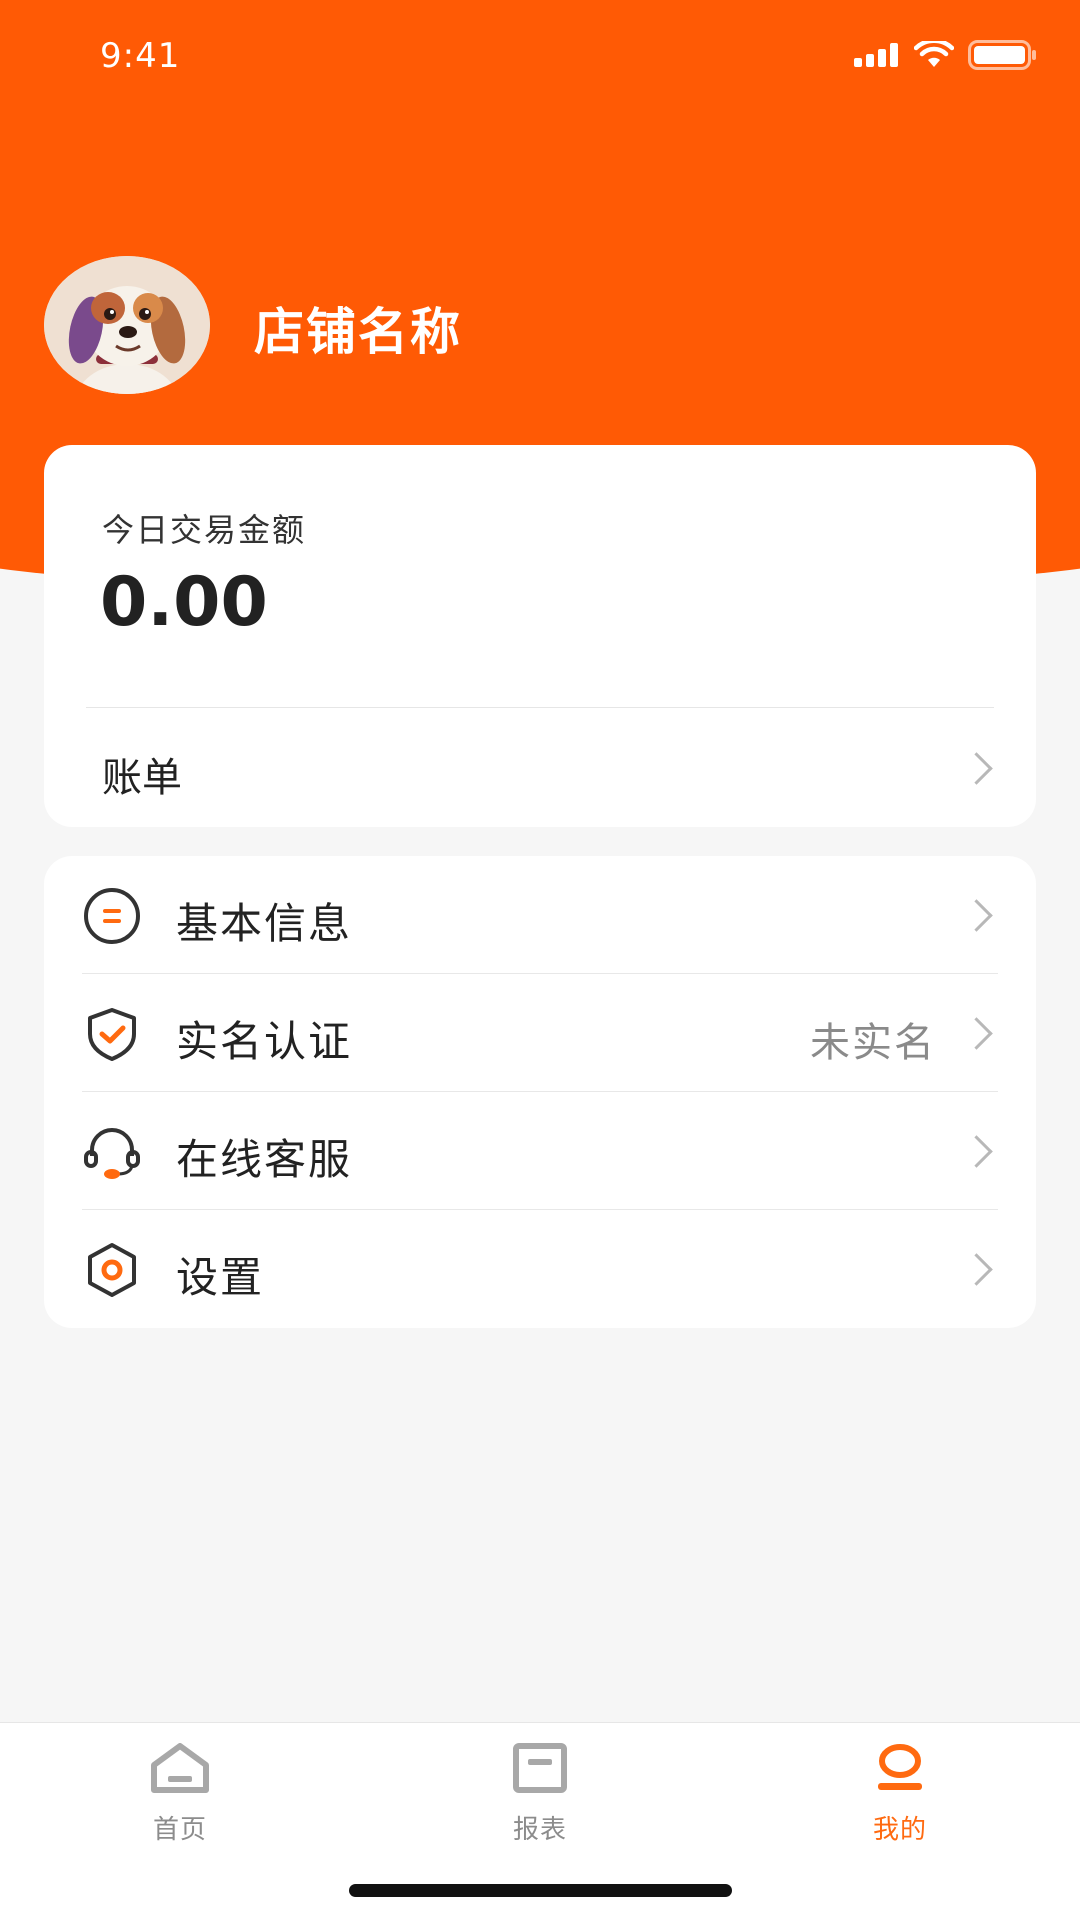  I want to click on tab-mine: 我的, so click(900, 1798).